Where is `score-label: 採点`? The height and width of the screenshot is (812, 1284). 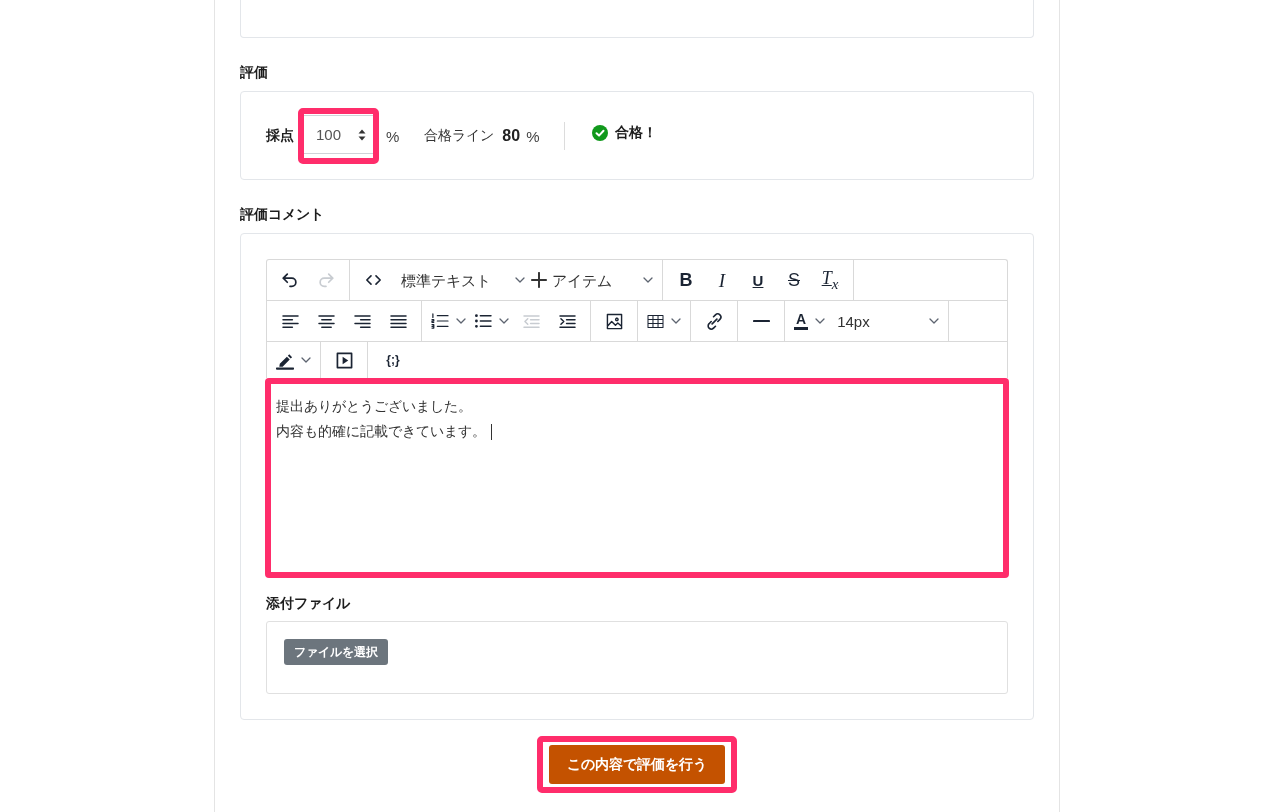
score-label: 採点 is located at coordinates (280, 136).